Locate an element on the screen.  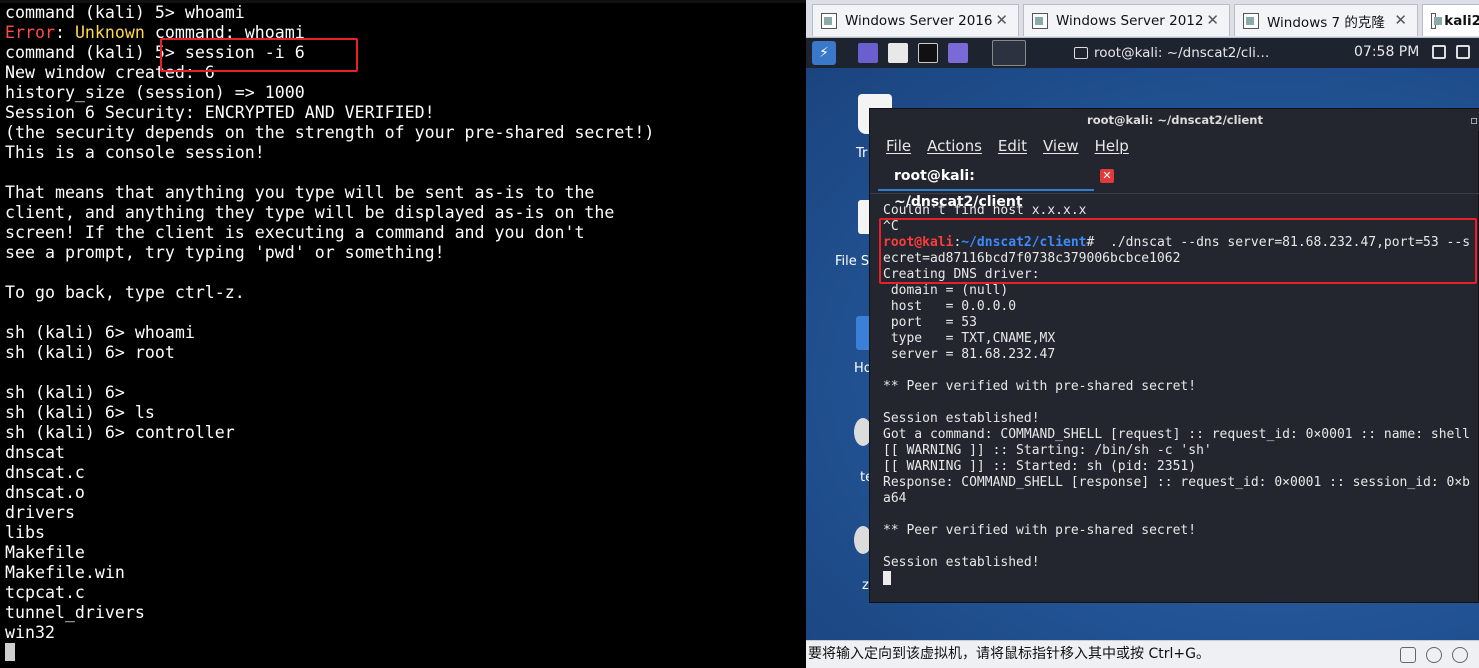
terminal-text: port = 53 is located at coordinates (930, 322).